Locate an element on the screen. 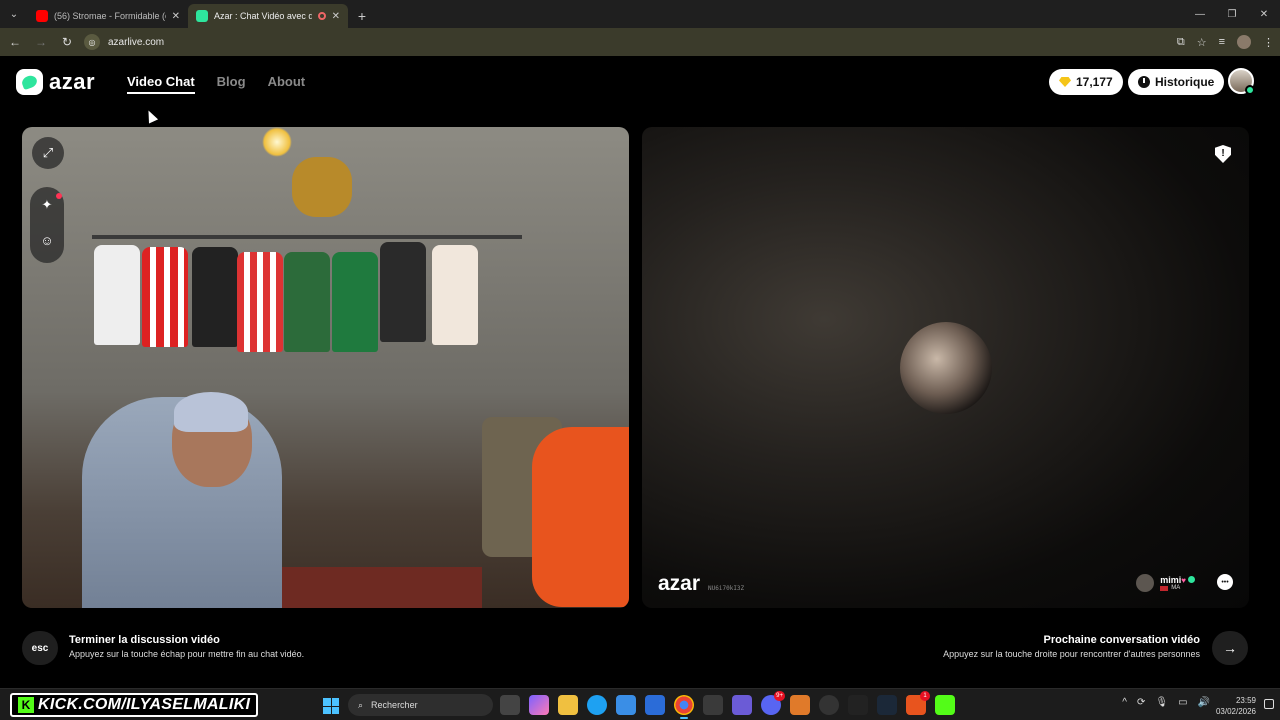  person-orange-jacket is located at coordinates (580, 517).